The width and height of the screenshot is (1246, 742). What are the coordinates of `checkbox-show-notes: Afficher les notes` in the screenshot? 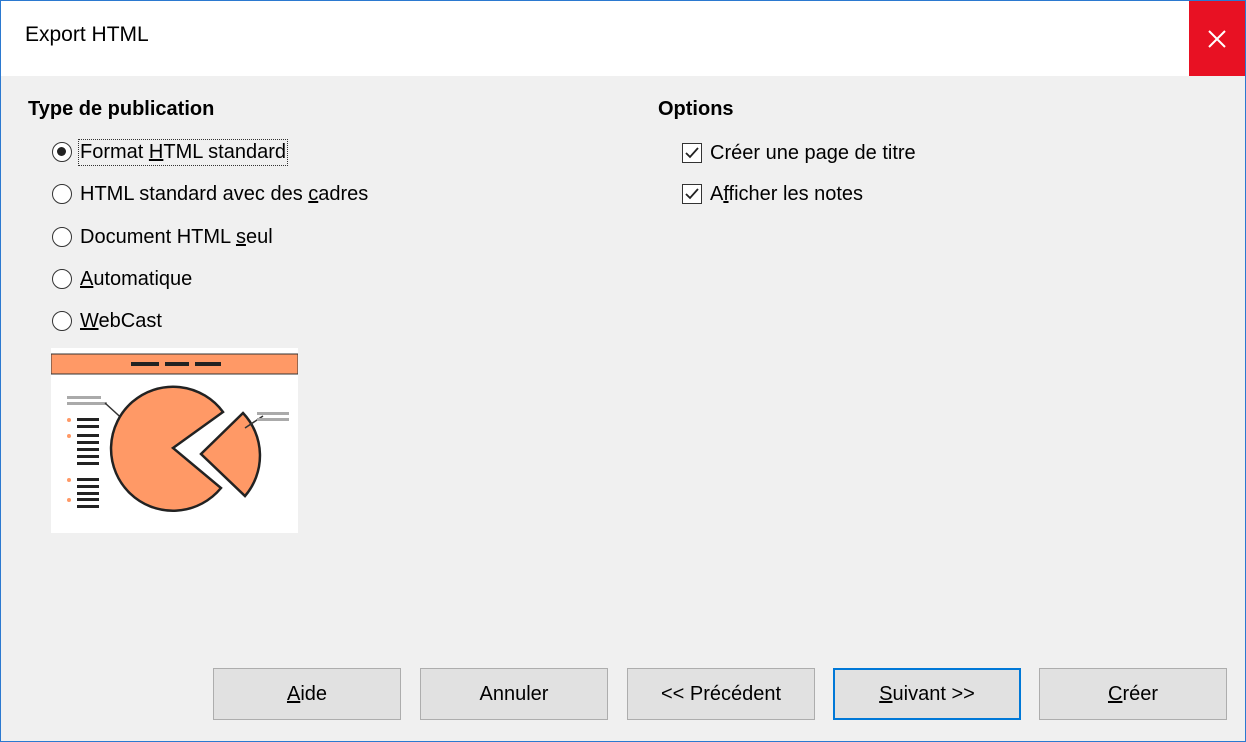 It's located at (772, 194).